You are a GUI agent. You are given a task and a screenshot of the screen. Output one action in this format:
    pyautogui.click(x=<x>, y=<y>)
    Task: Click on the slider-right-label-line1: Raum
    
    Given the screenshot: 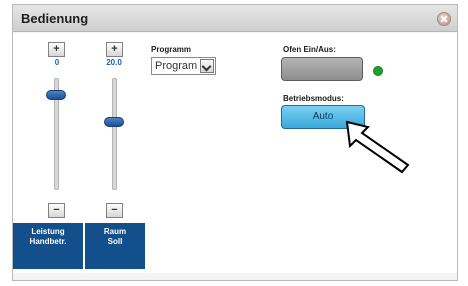 What is the action you would take?
    pyautogui.click(x=115, y=231)
    